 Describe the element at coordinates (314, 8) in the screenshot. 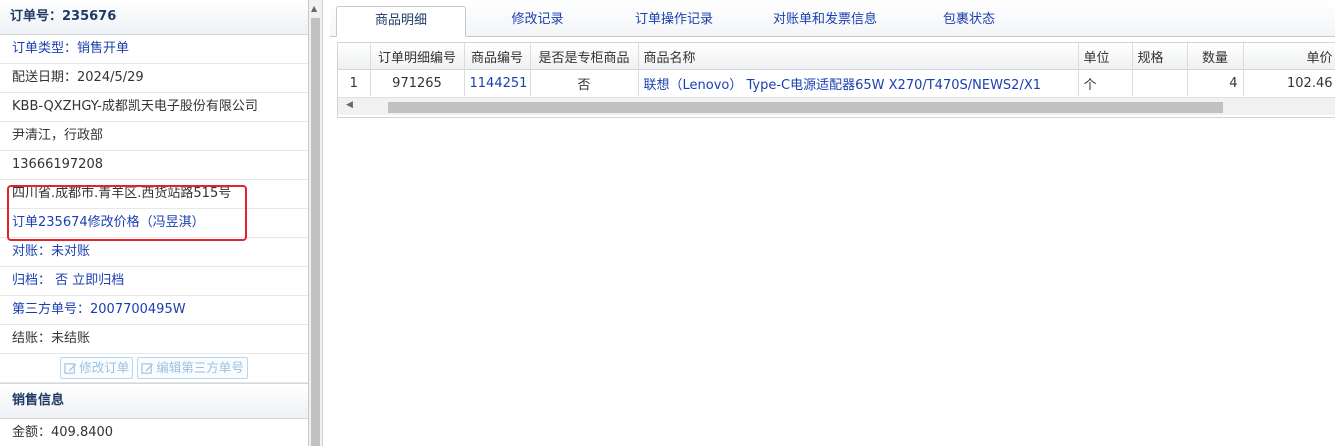

I see `scroll-up-arrow-icon: ▲` at that location.